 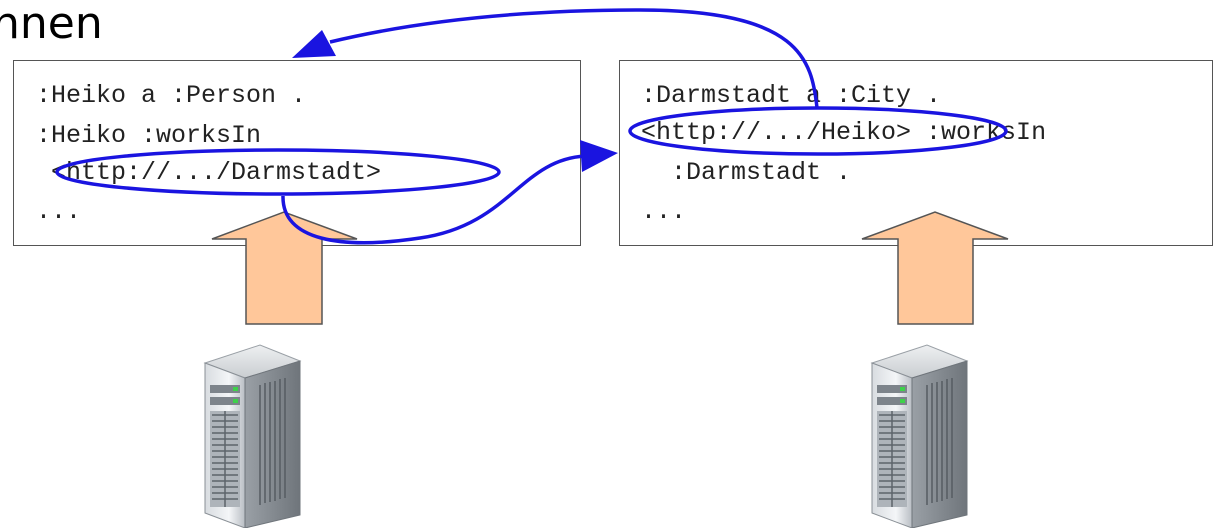 I want to click on upload-arrow-left, so click(x=284, y=268).